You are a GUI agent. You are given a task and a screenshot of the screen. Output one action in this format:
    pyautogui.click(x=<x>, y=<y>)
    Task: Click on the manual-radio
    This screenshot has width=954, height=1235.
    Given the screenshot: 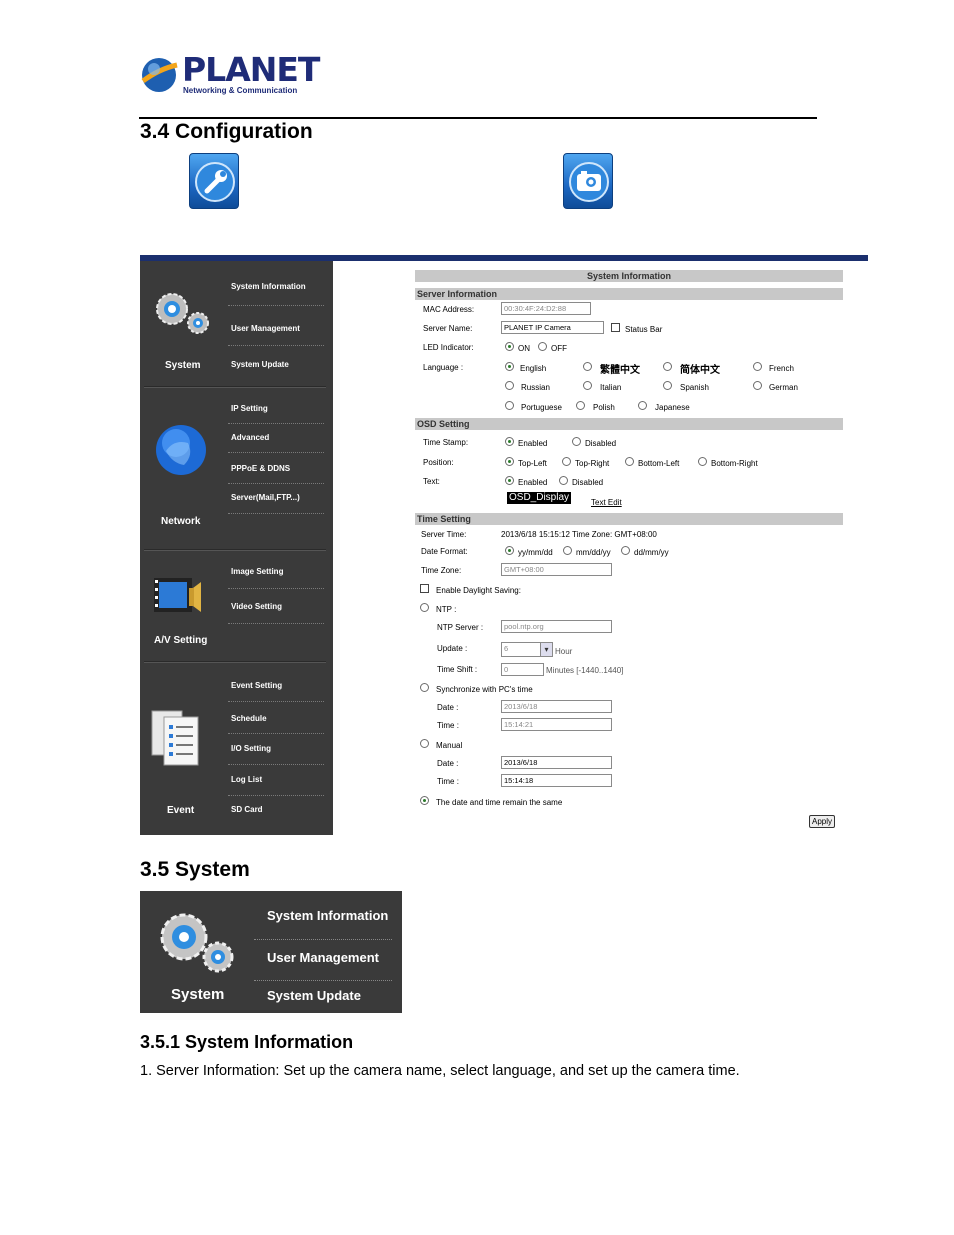 What is the action you would take?
    pyautogui.click(x=424, y=743)
    